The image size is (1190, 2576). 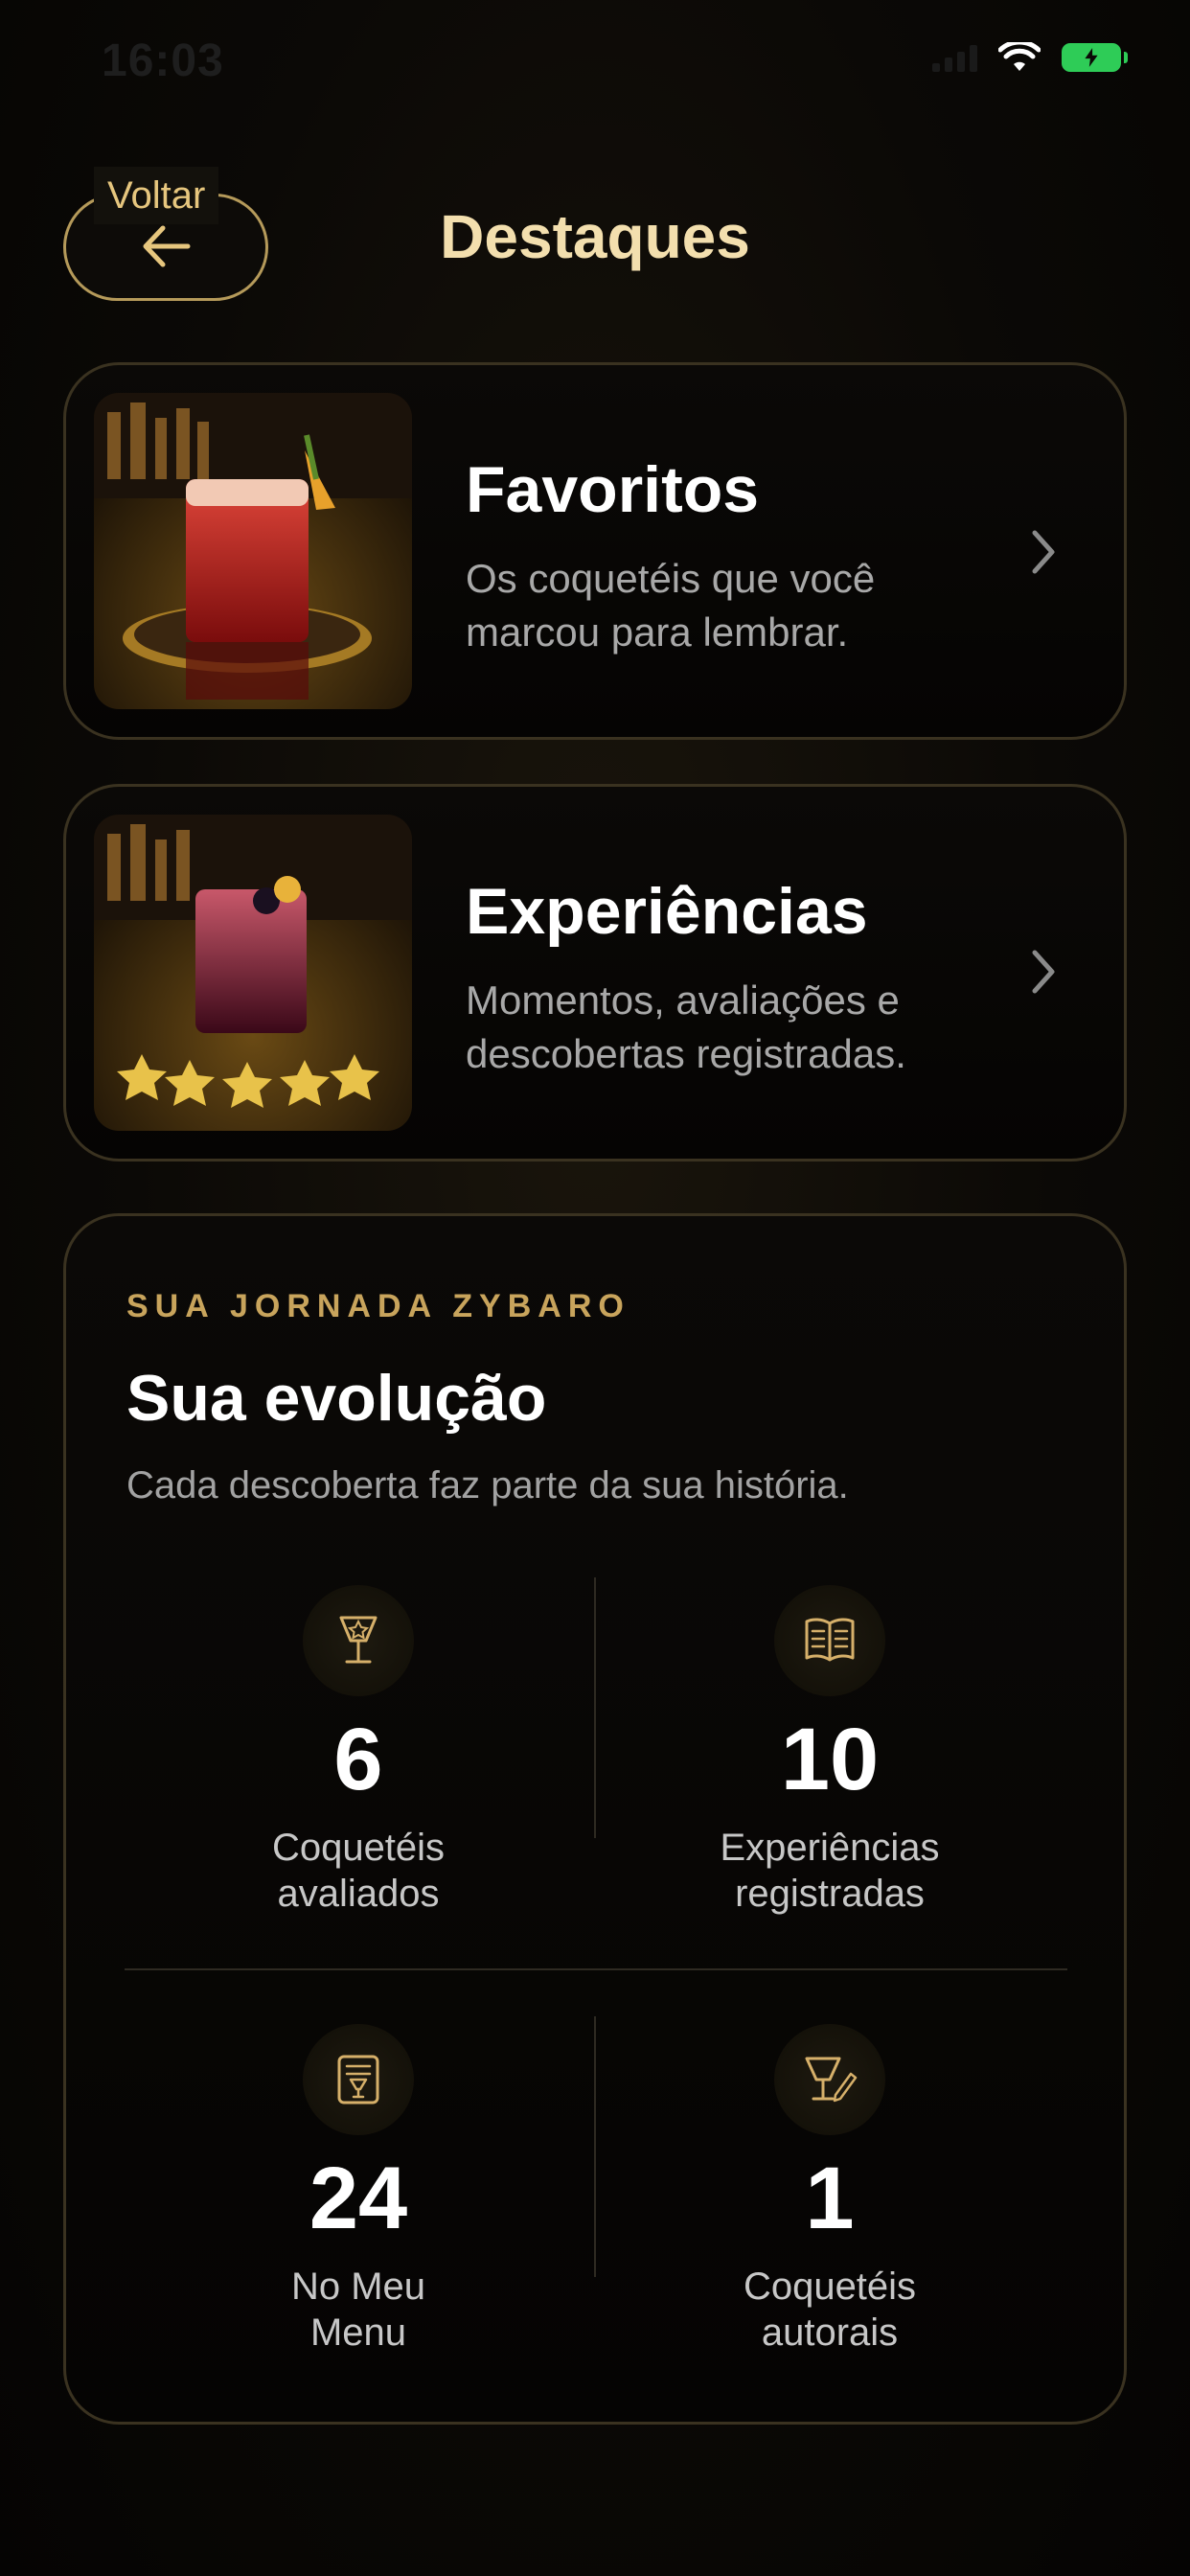 I want to click on cellular-signal-icon, so click(x=955, y=57).